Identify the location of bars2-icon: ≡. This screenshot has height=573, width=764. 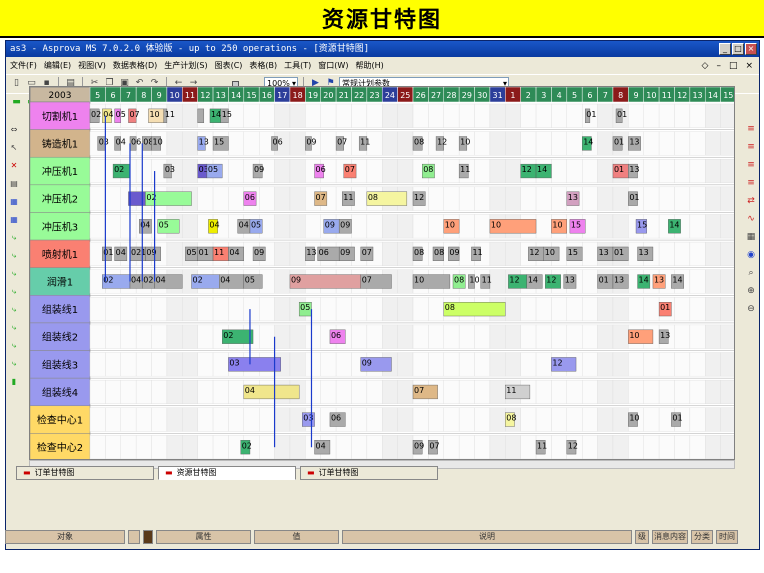
(751, 147).